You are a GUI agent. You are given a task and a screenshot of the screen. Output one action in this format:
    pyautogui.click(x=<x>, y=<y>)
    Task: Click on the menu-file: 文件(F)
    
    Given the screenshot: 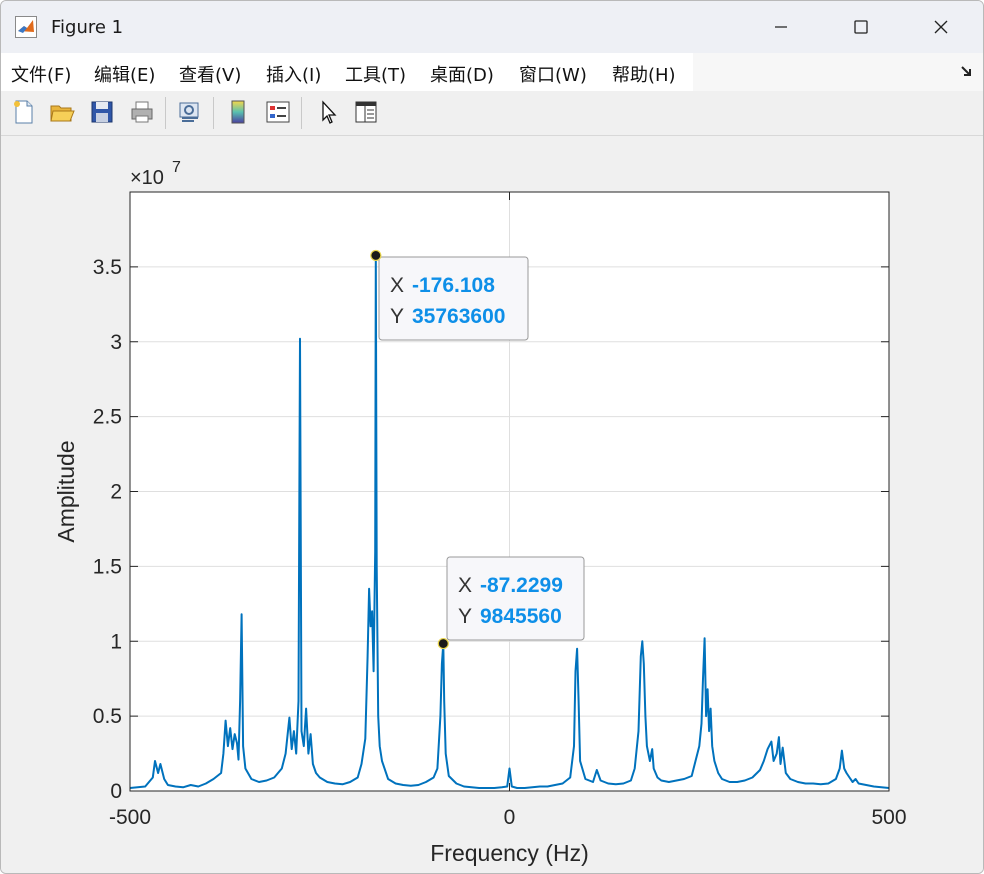 What is the action you would take?
    pyautogui.click(x=41, y=74)
    